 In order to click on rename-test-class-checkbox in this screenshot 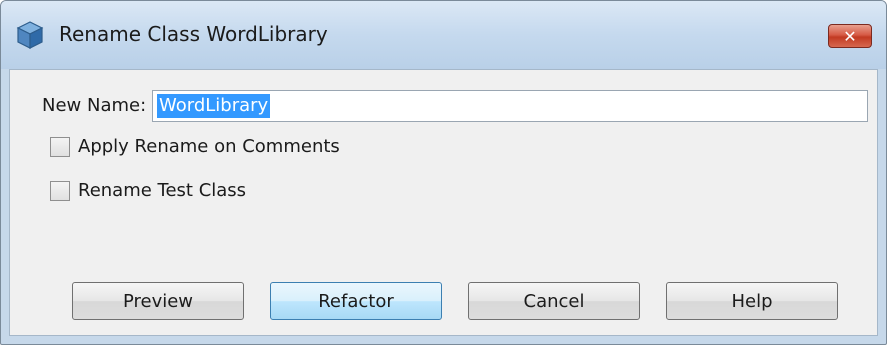, I will do `click(60, 190)`.